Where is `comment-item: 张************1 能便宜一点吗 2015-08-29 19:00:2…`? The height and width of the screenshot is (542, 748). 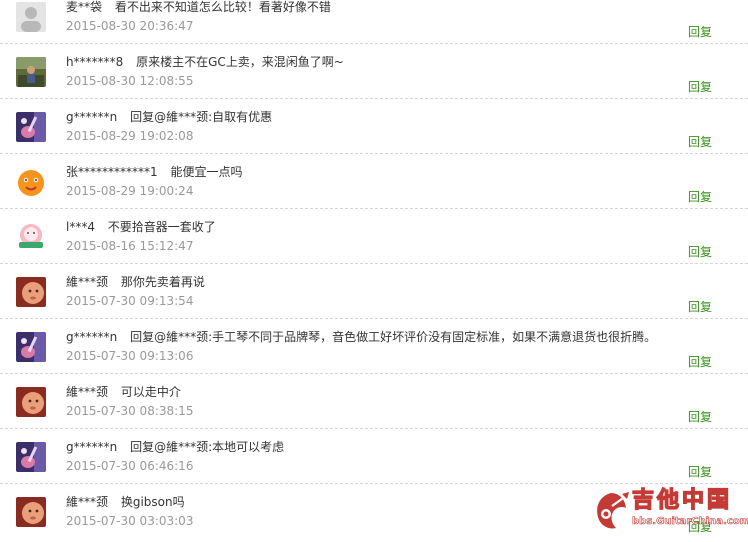
comment-item: 张************1 能便宜一点吗 2015-08-29 19:00:2… is located at coordinates (374, 181).